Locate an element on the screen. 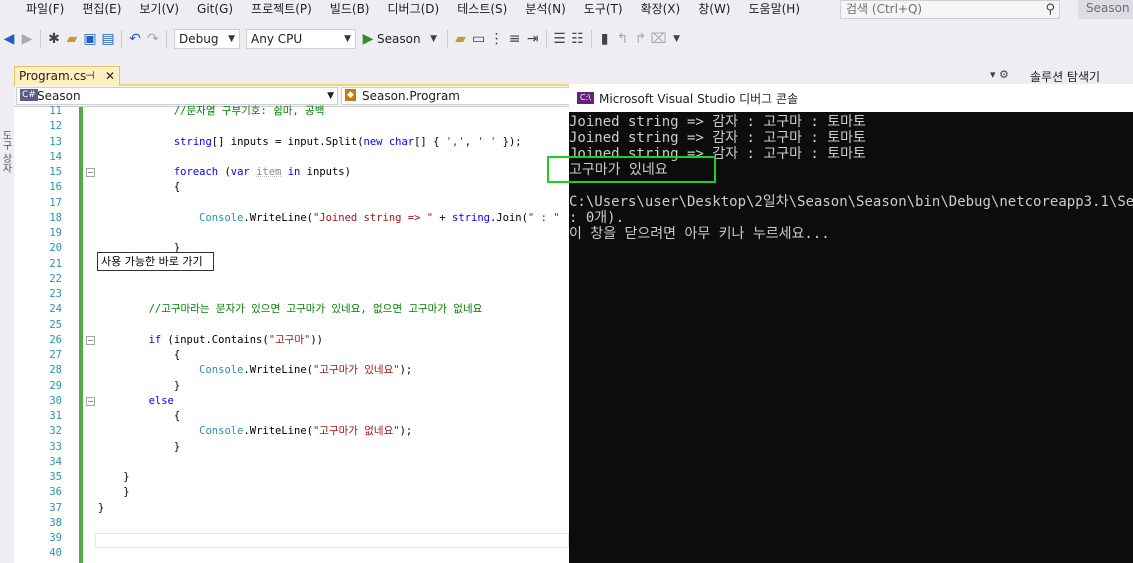 The image size is (1133, 563). code-token: char is located at coordinates (401, 141).